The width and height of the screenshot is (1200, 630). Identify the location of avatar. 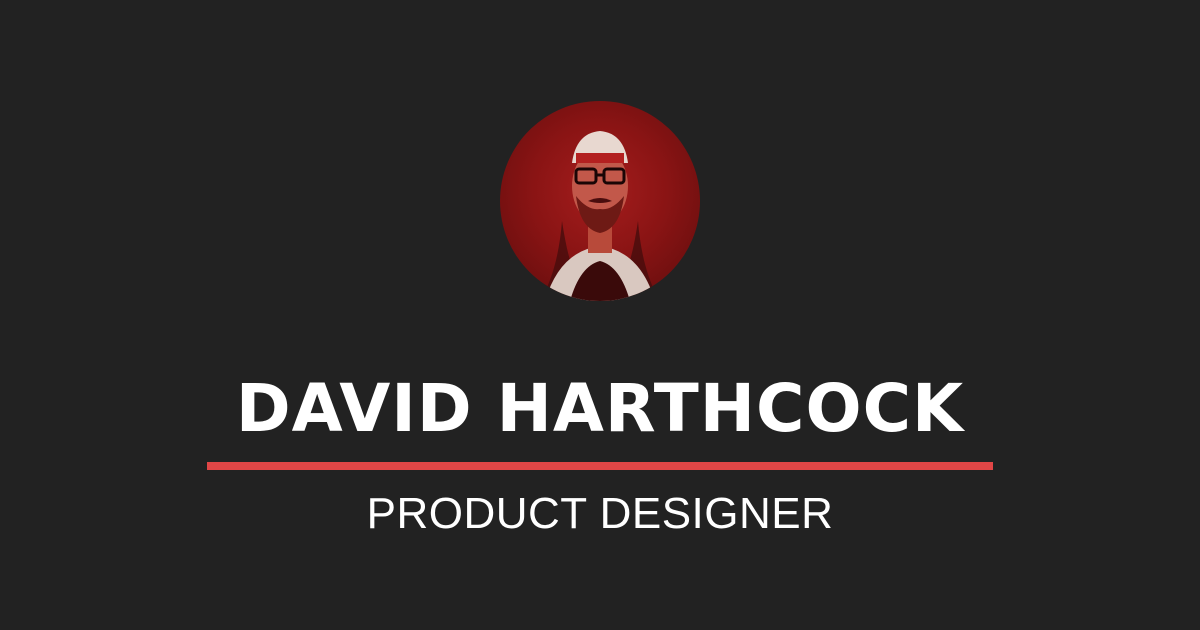
(600, 201).